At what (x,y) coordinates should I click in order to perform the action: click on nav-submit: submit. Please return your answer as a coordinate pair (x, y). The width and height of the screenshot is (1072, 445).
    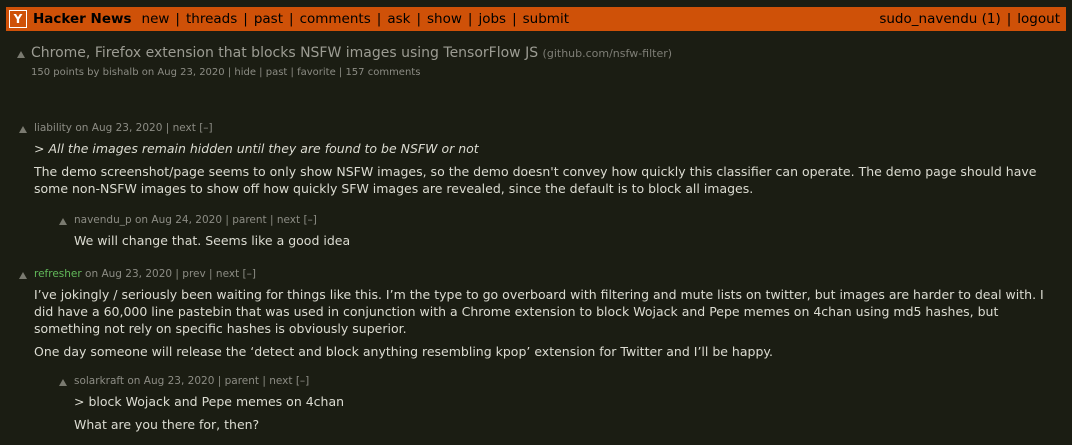
    Looking at the image, I should click on (546, 19).